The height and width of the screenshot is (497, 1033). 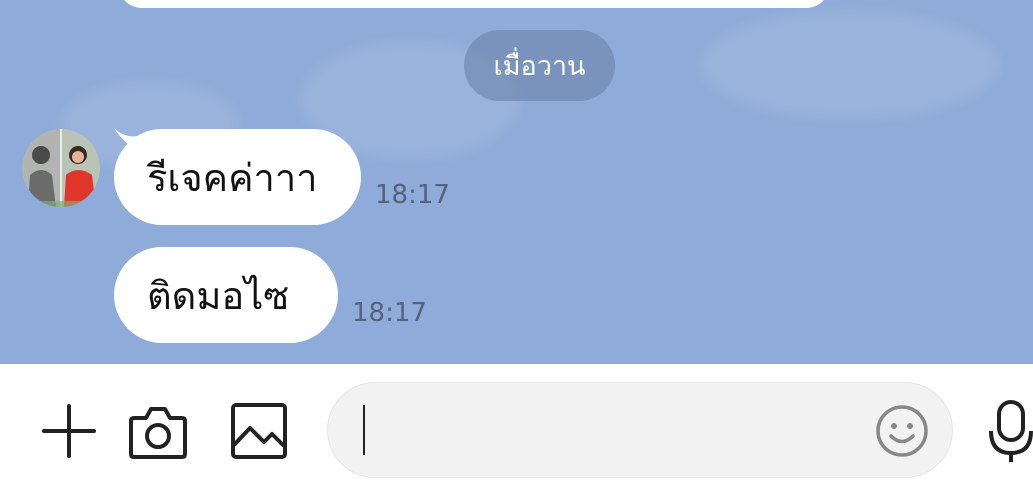 I want to click on plus-icon, so click(x=69, y=431).